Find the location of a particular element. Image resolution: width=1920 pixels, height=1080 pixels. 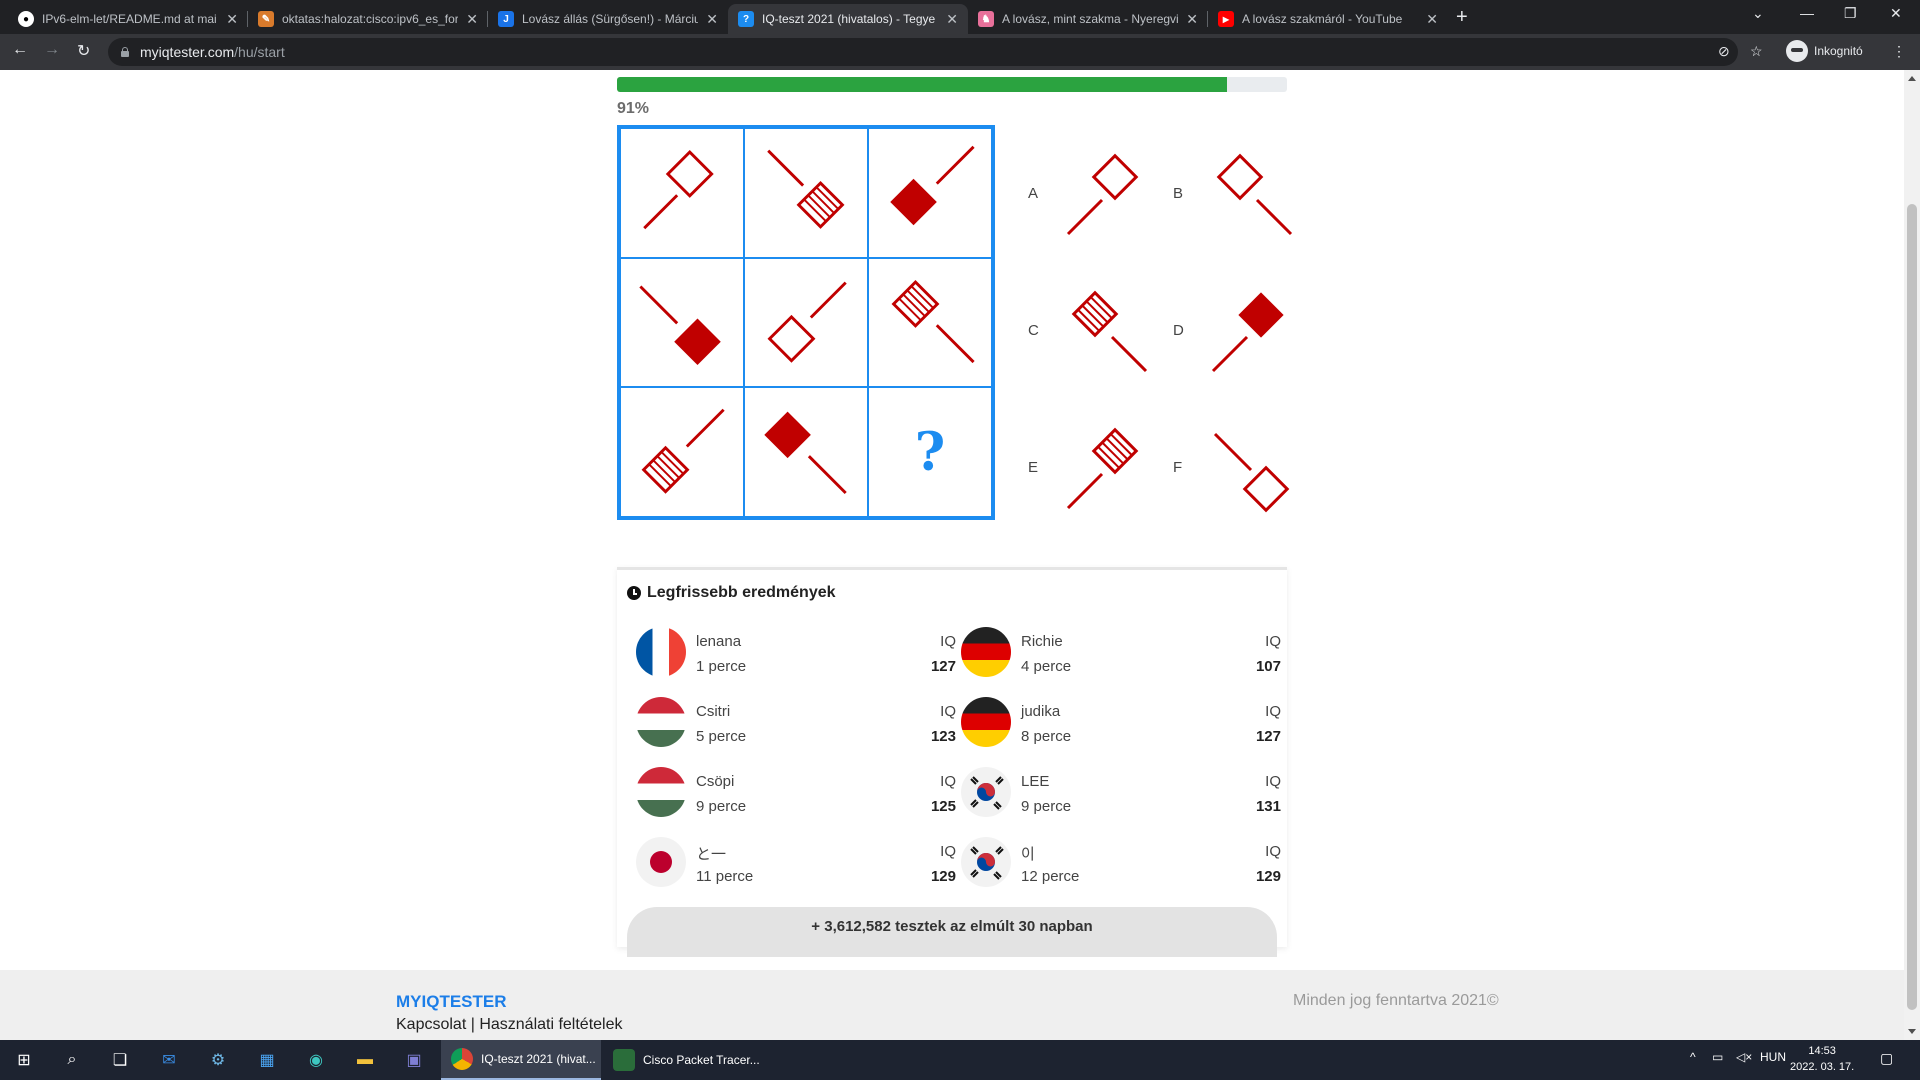

footer-links: Kapcsolat | Használati feltételek is located at coordinates (509, 1025).